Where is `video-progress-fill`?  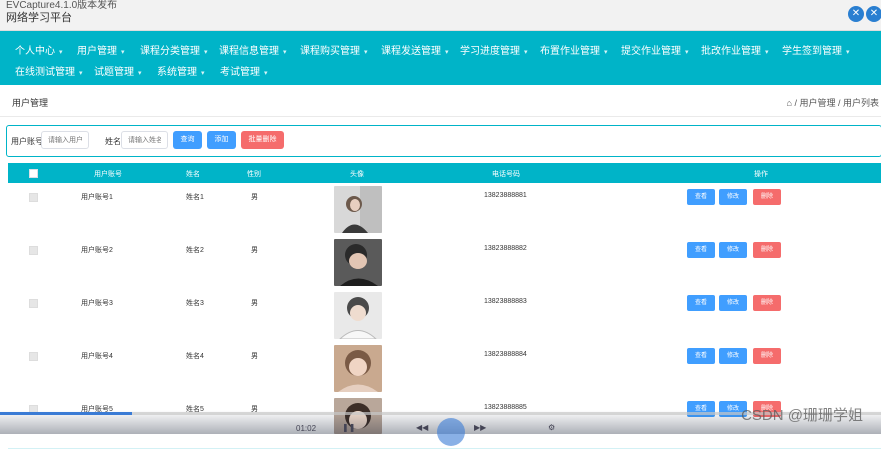
video-progress-fill is located at coordinates (66, 413).